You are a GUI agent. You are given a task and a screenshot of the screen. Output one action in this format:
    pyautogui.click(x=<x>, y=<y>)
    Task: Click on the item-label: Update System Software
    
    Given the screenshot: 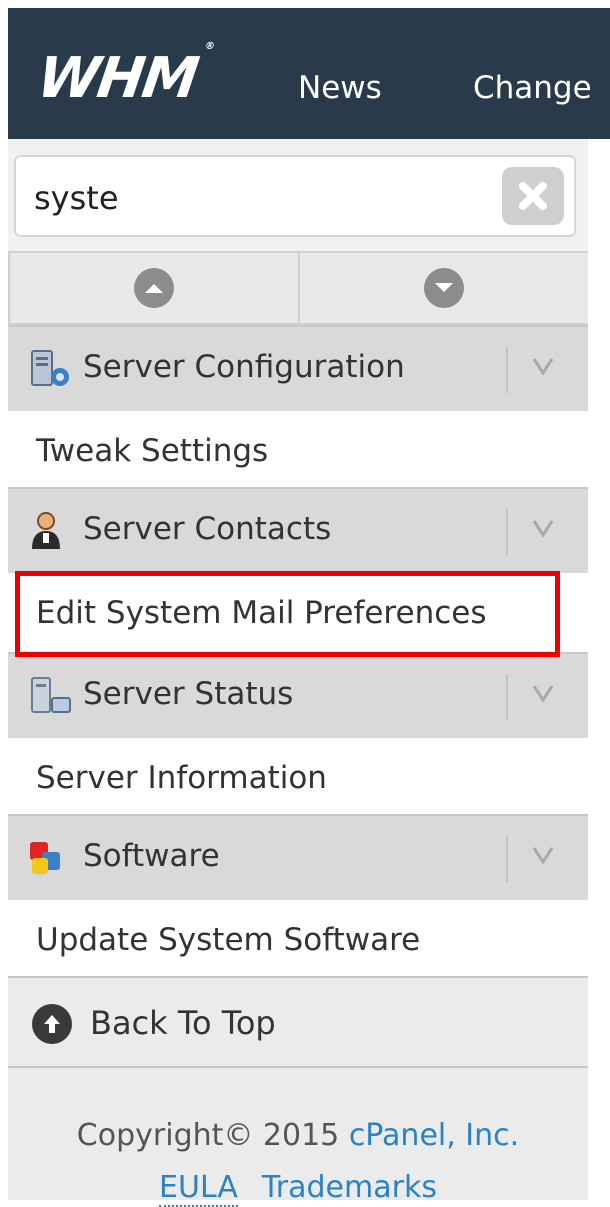 What is the action you would take?
    pyautogui.click(x=228, y=940)
    